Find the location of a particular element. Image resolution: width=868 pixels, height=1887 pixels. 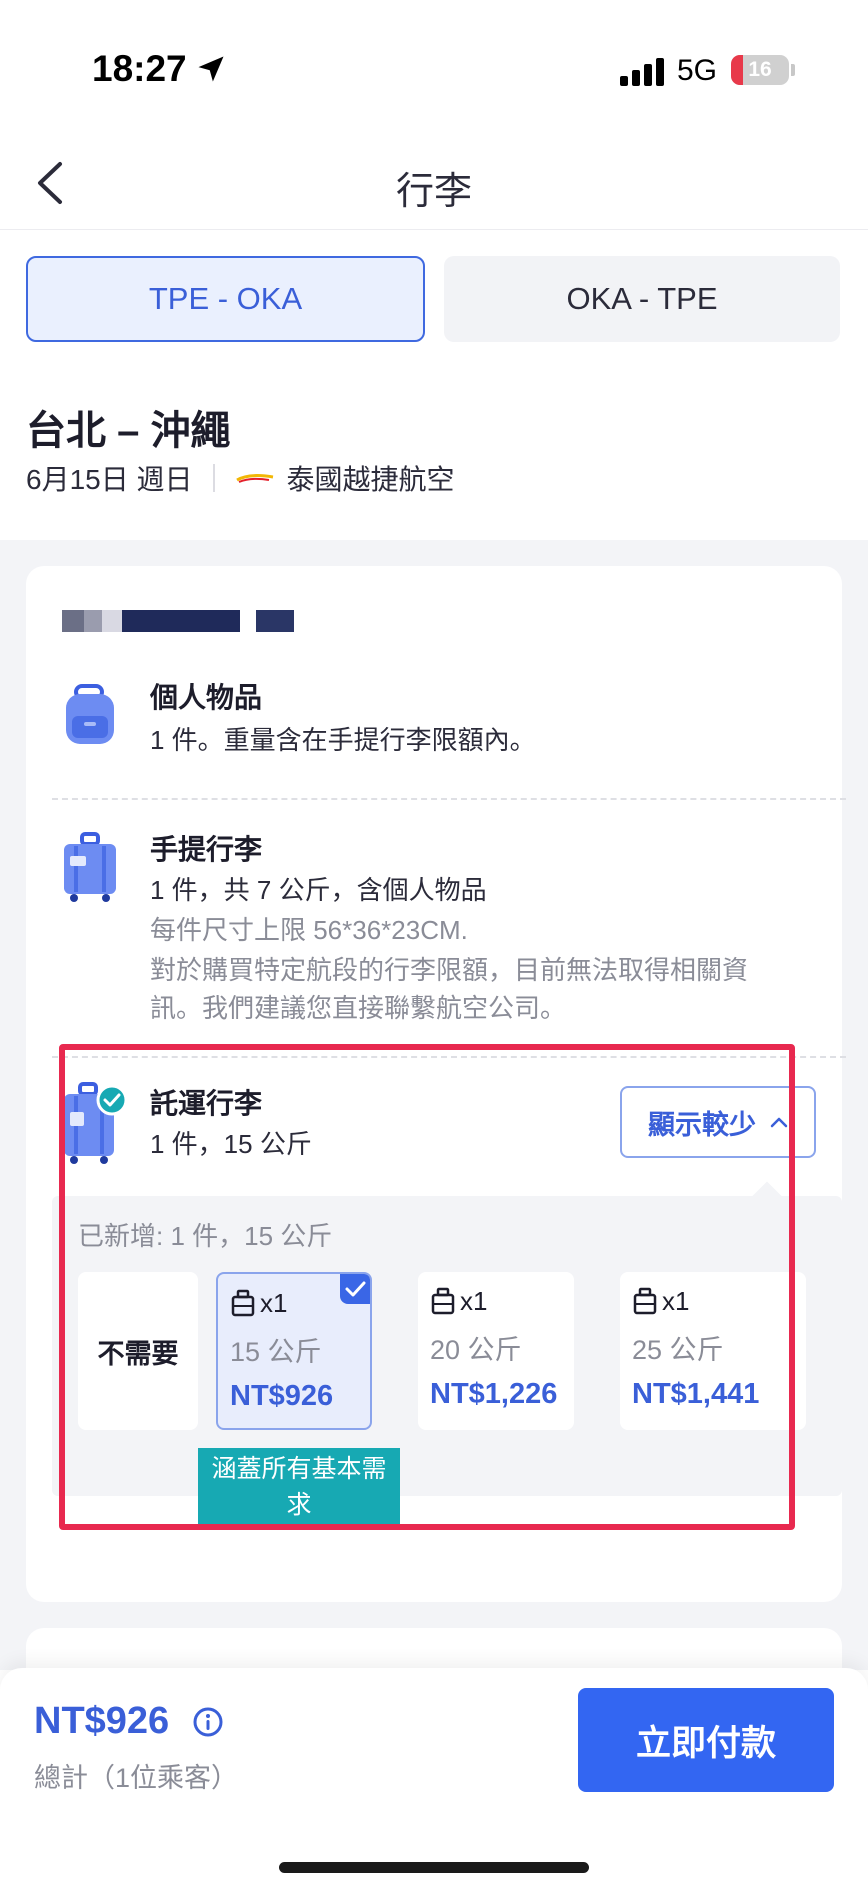

status-bar: 18:27 5G 16 is located at coordinates (434, 70).